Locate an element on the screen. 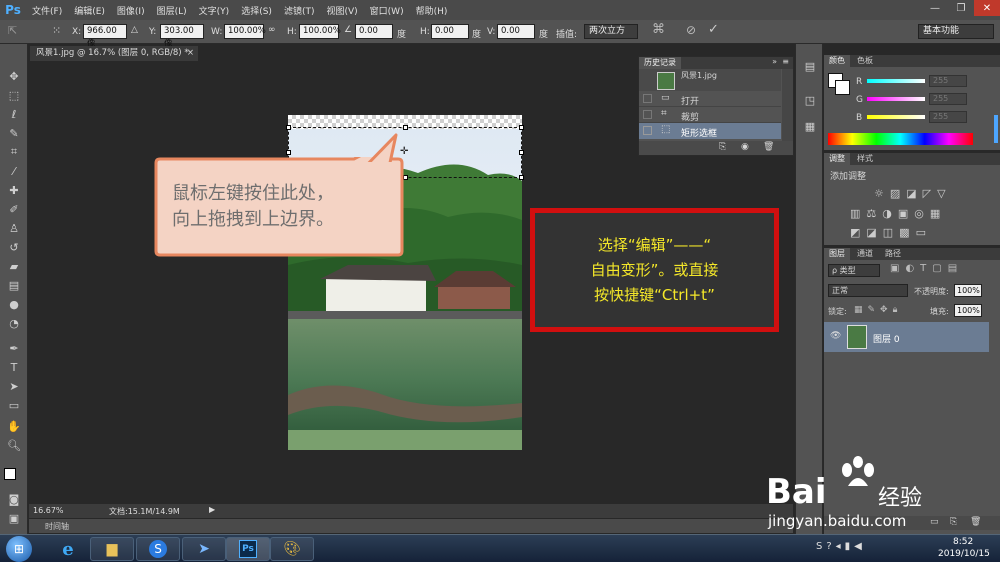 This screenshot has width=1000, height=562. r-slider is located at coordinates (896, 81).